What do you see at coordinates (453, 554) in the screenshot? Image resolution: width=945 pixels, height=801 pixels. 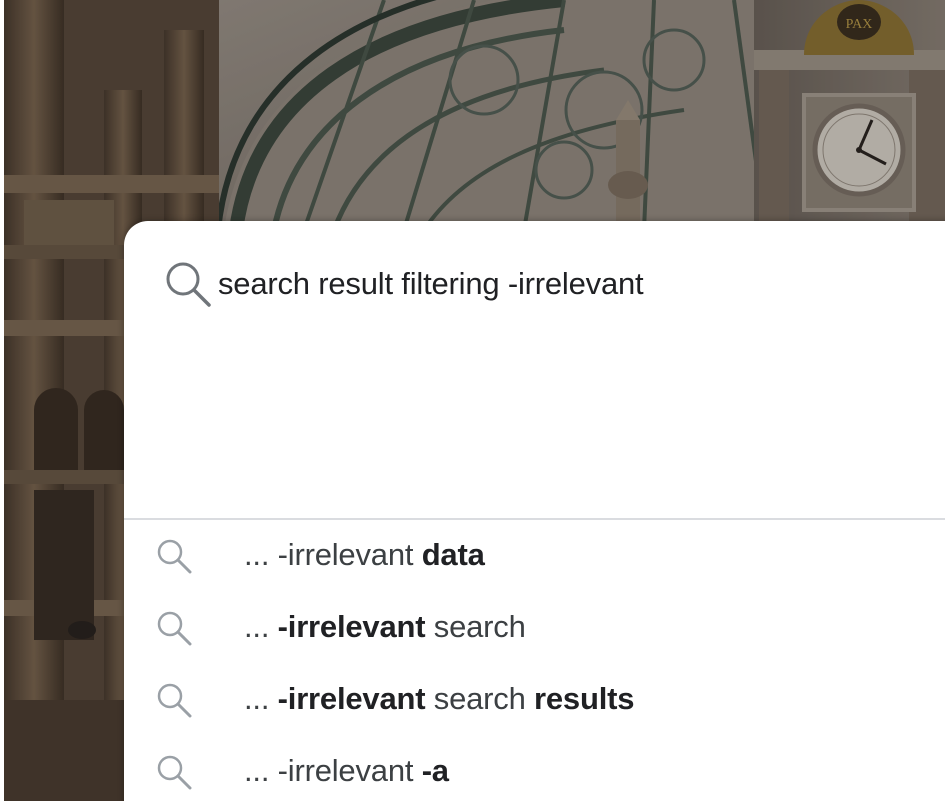 I see `suggestion-text-highlight: data` at bounding box center [453, 554].